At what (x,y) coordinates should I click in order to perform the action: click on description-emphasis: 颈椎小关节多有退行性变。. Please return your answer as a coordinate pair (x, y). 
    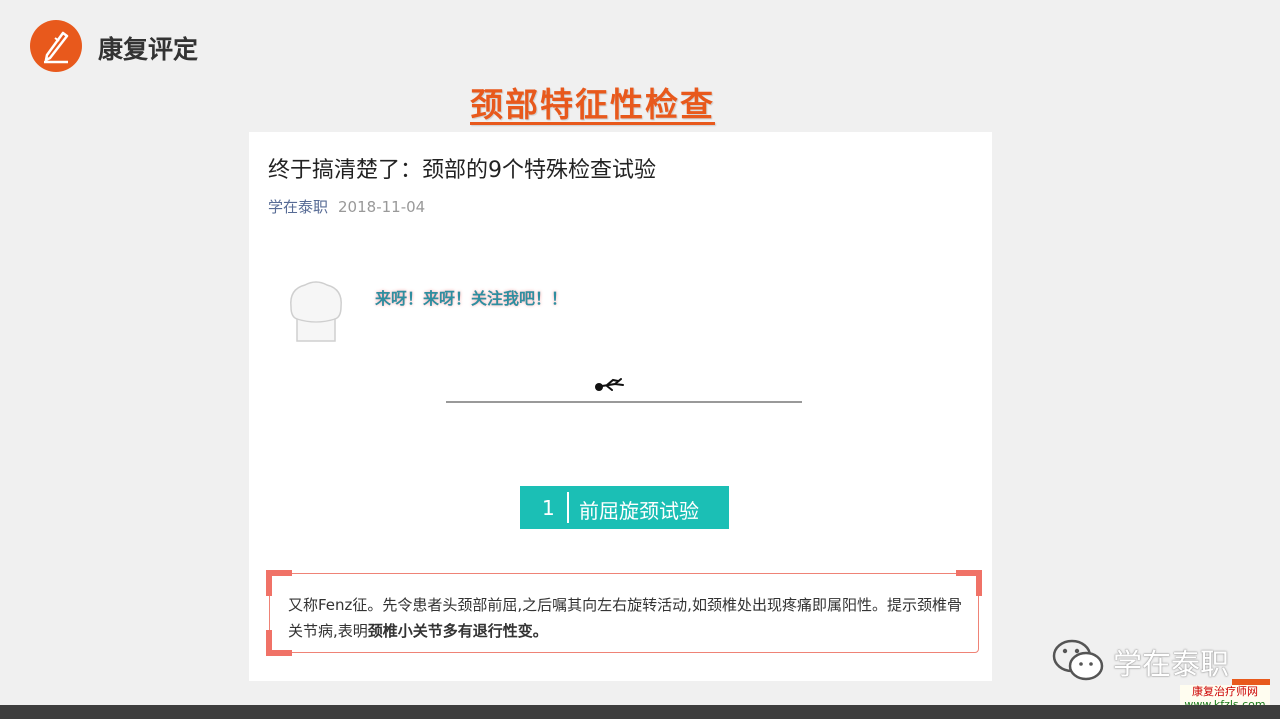
    Looking at the image, I should click on (457, 631).